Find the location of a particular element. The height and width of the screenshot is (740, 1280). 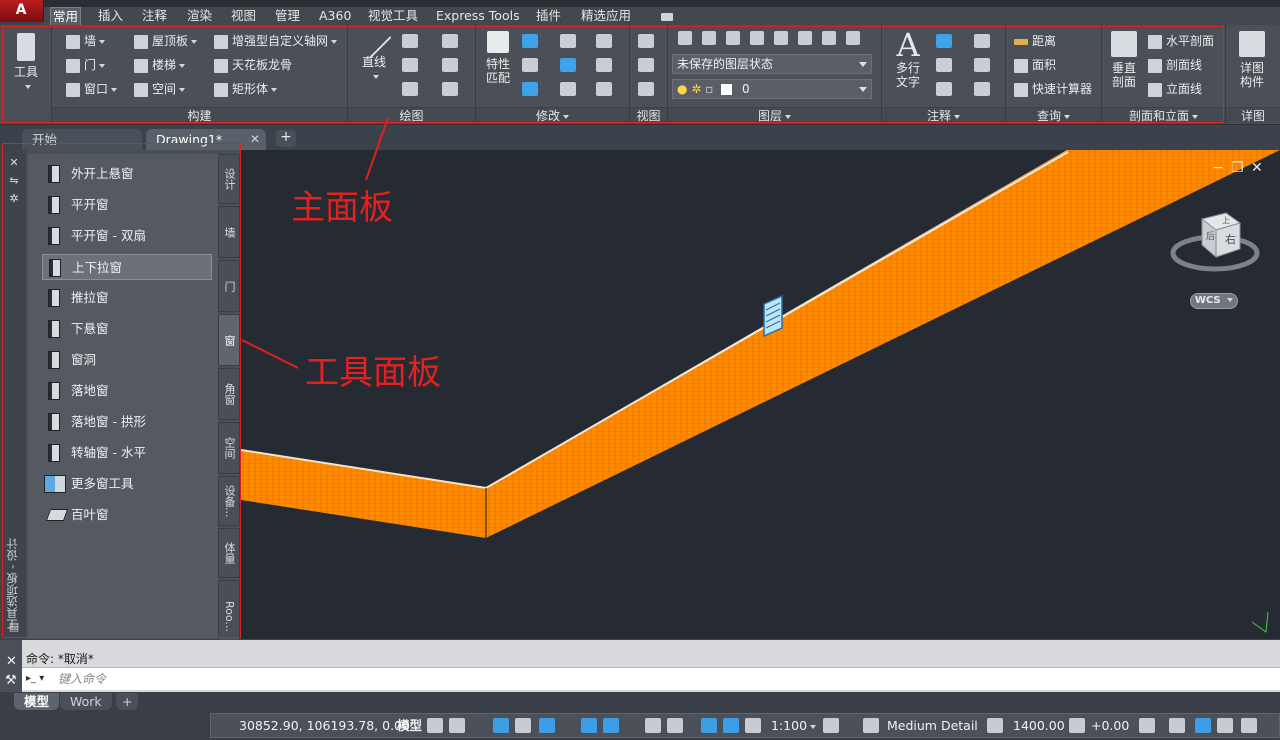

close-icon: ✕ is located at coordinates (14, 163).